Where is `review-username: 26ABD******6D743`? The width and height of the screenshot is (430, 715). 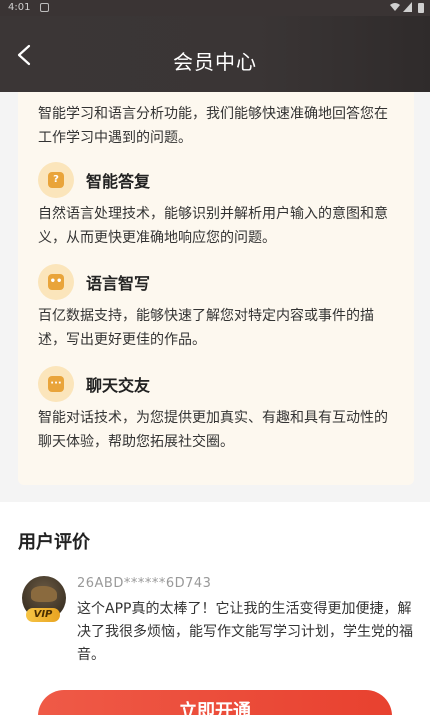 review-username: 26ABD******6D743 is located at coordinates (144, 583).